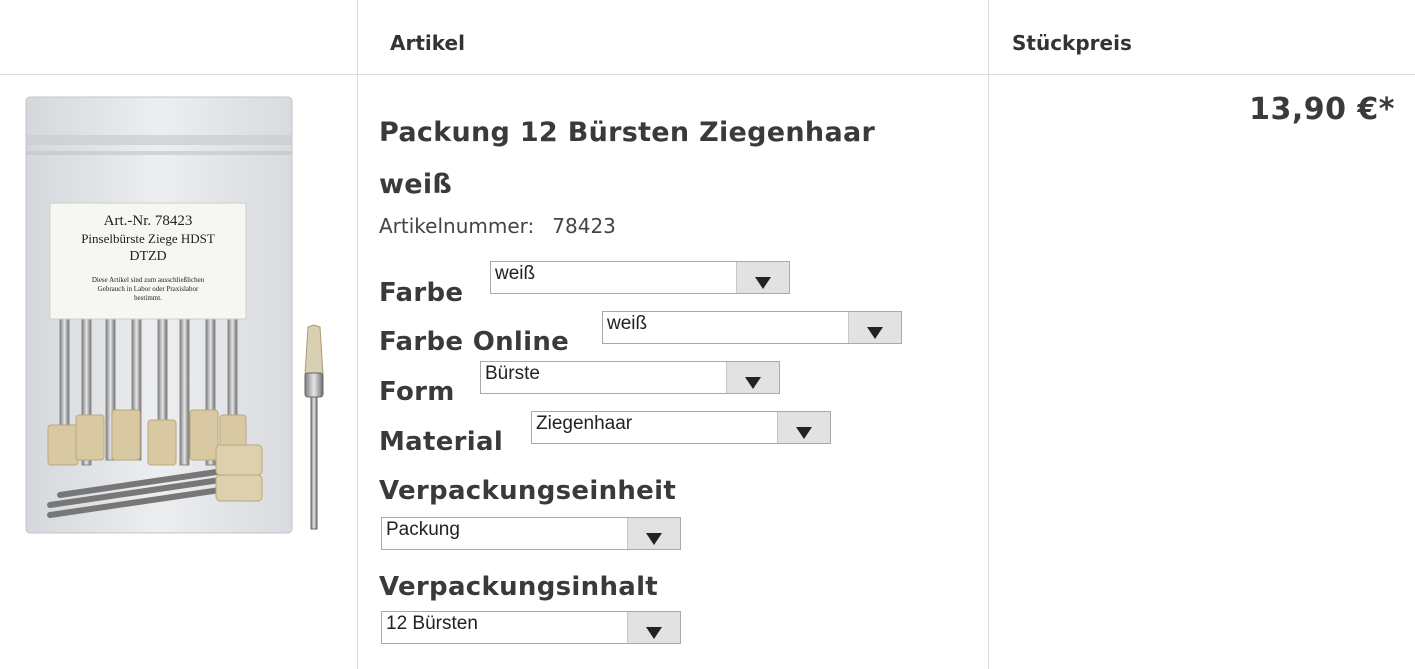 Image resolution: width=1415 pixels, height=669 pixels. What do you see at coordinates (512, 373) in the screenshot?
I see `form-select-value: Bürste` at bounding box center [512, 373].